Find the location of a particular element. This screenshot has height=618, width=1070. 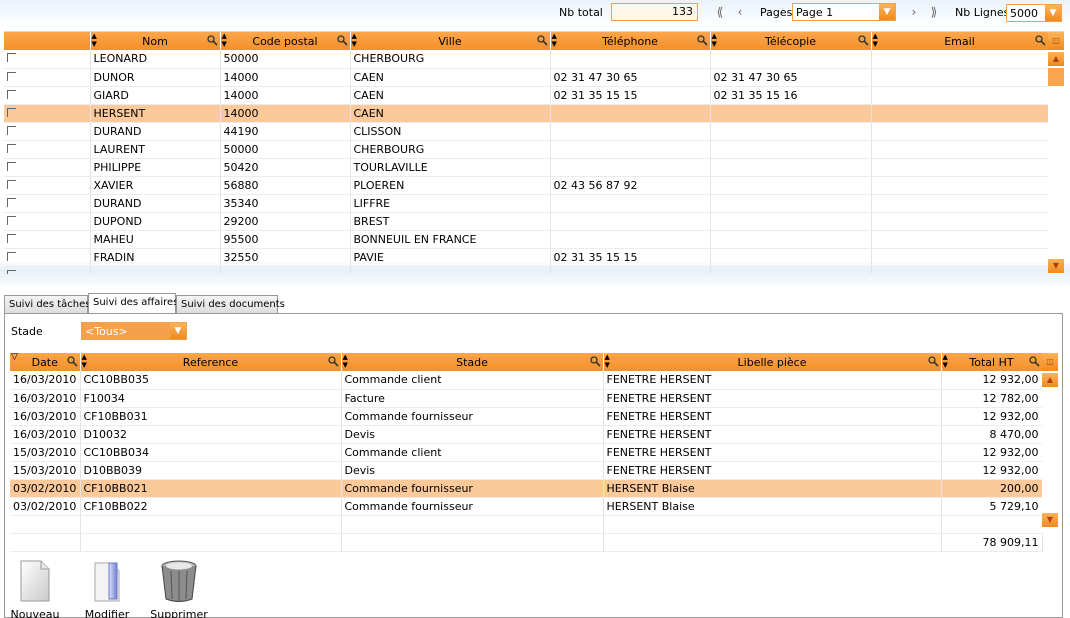

table-row: MAHEU 95500 BONNEUIL EN FRANCE is located at coordinates (526, 239).